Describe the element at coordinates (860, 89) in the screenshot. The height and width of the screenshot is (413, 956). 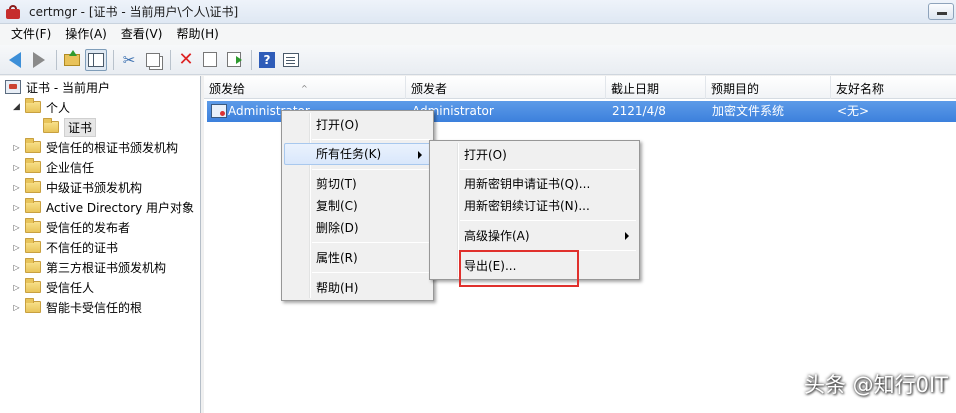
I see `column-label: 友好名称` at that location.